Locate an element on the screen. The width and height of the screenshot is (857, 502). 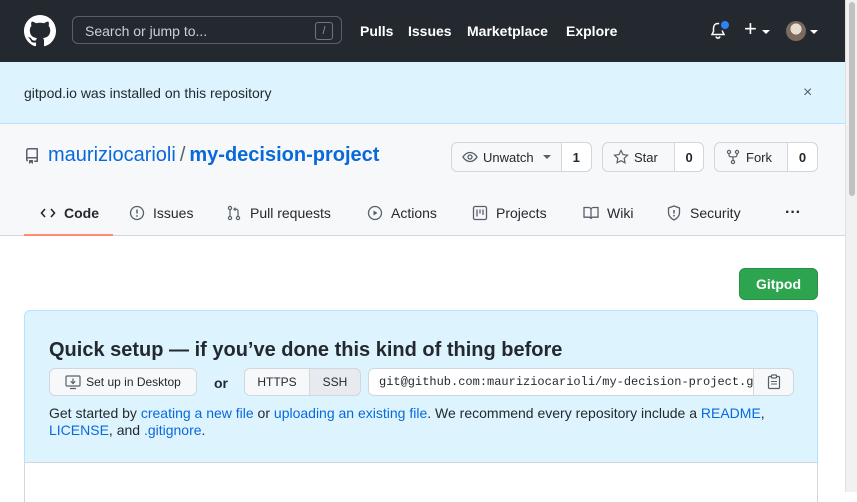
https-button: HTTPS is located at coordinates (277, 382).